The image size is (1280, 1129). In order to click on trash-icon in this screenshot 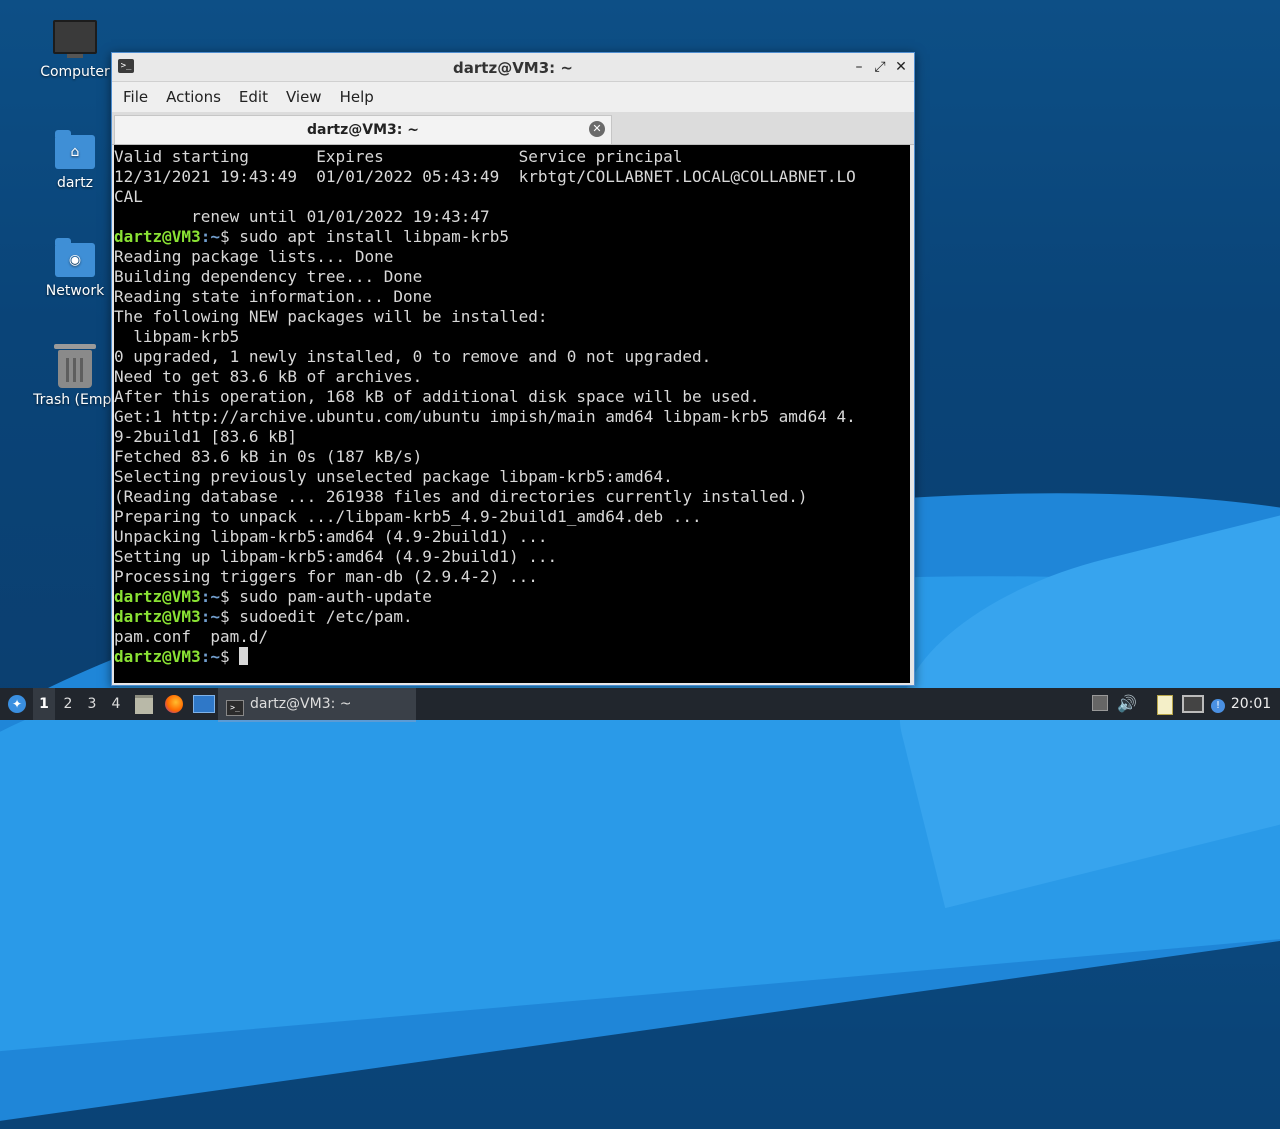, I will do `click(75, 366)`.